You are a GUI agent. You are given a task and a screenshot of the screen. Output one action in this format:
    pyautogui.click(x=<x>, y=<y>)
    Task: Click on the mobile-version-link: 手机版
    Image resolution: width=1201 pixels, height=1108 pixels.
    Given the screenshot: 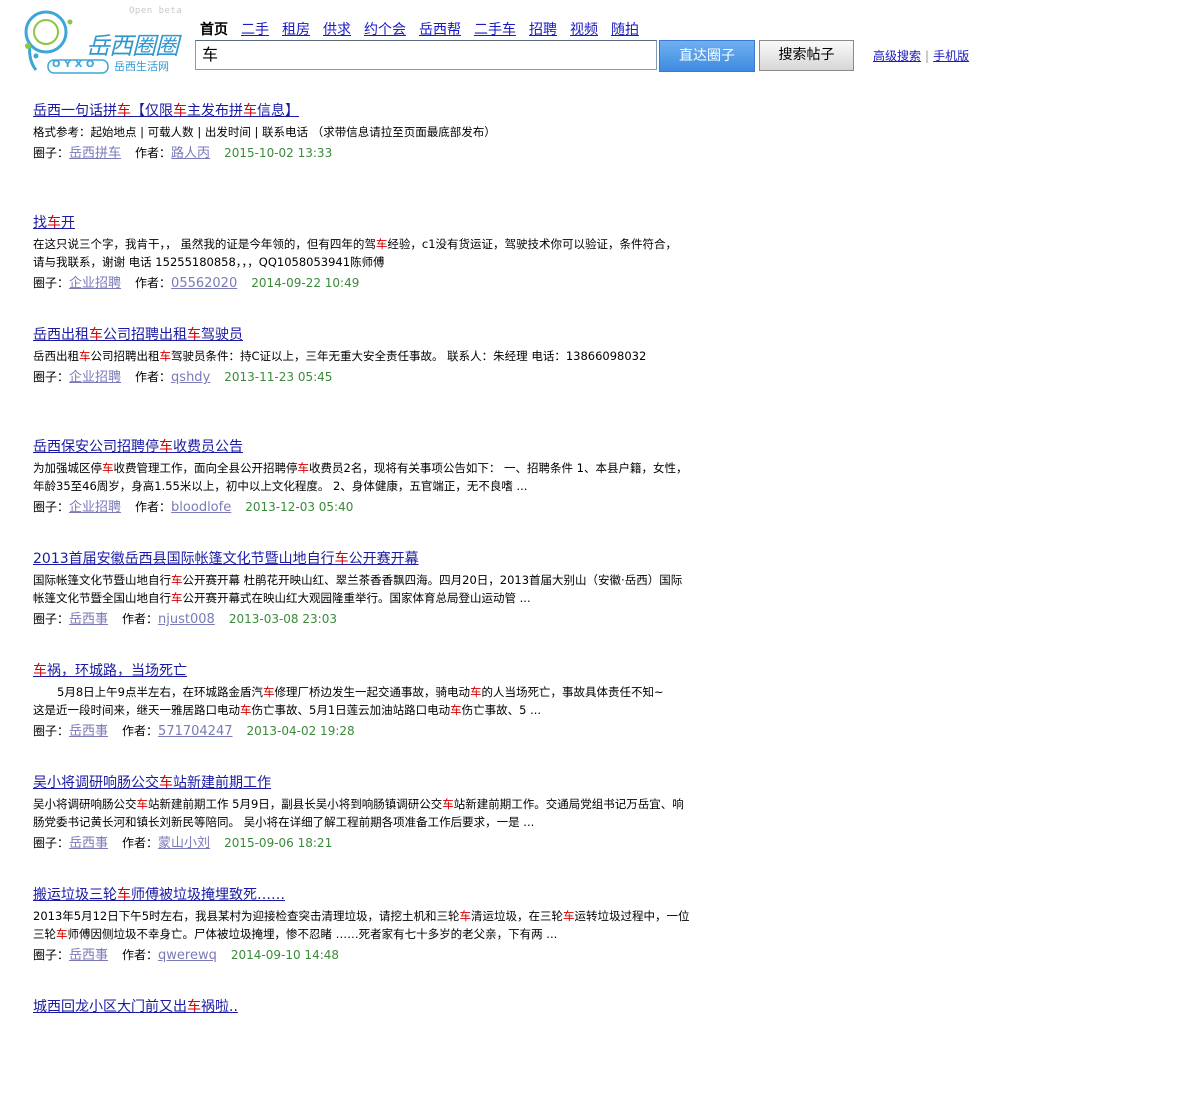 What is the action you would take?
    pyautogui.click(x=951, y=56)
    